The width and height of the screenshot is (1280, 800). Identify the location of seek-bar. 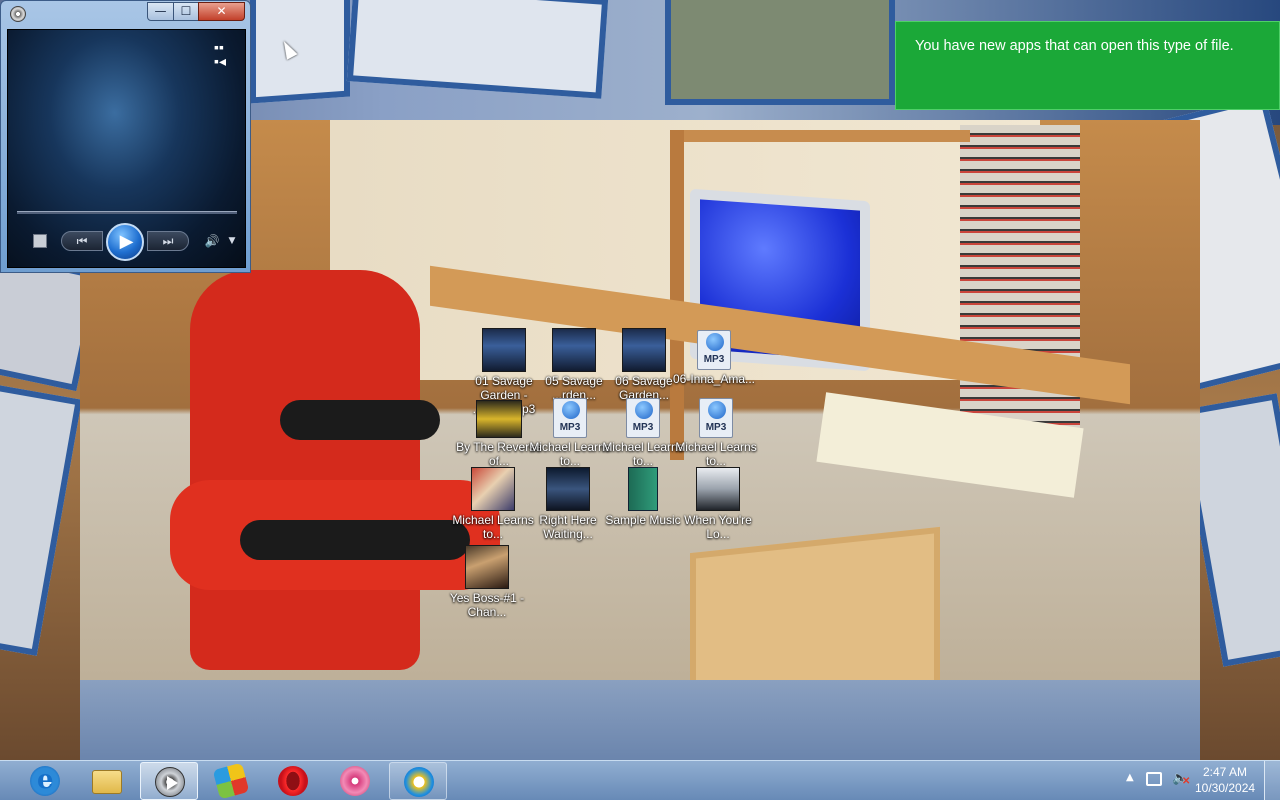
(127, 212).